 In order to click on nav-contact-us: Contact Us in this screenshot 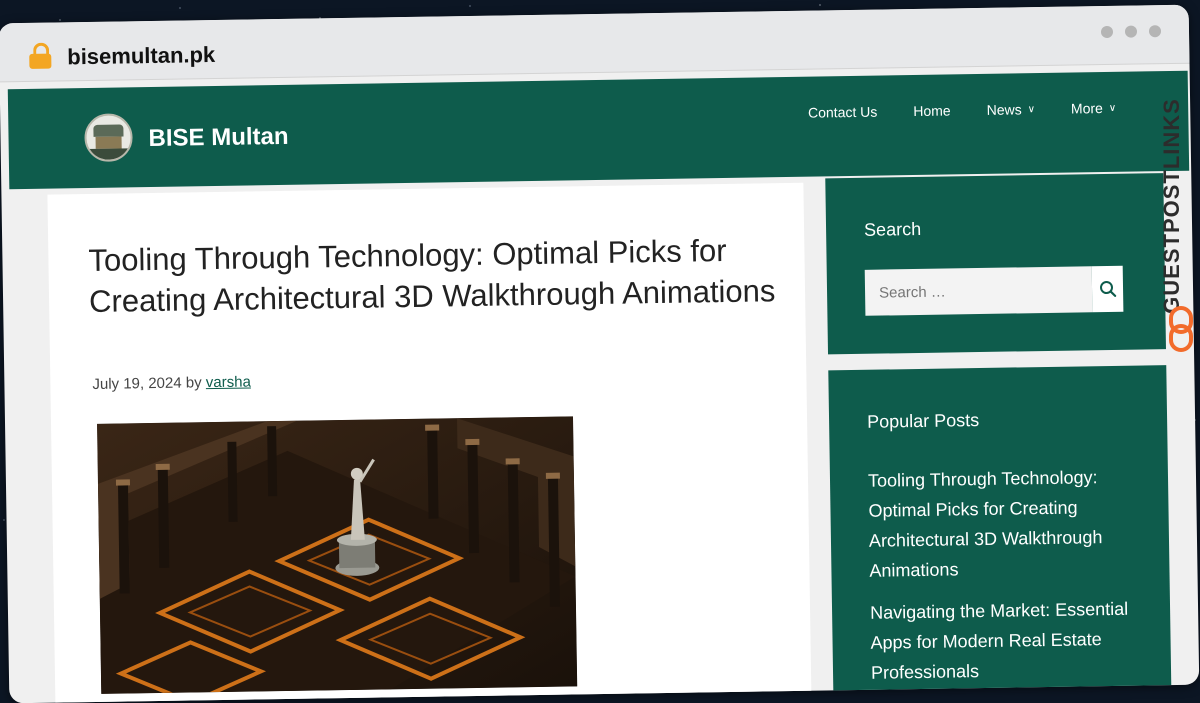, I will do `click(842, 112)`.